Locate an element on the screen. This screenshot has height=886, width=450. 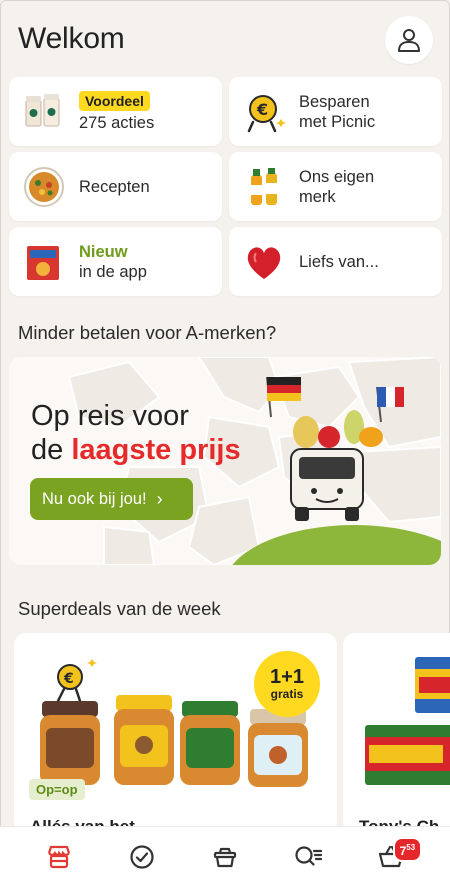
banner-headline: Op reis voor de laagste prijs is located at coordinates (136, 433).